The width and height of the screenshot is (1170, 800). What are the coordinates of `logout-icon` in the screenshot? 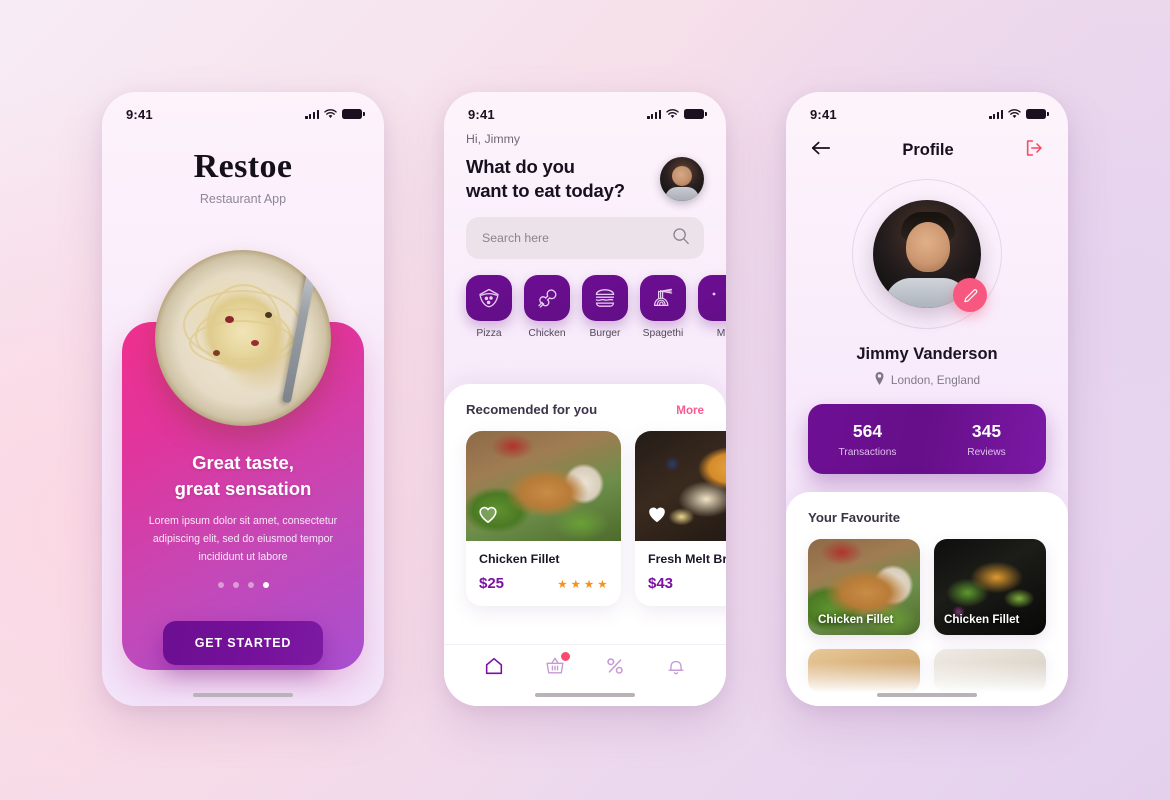 It's located at (1034, 150).